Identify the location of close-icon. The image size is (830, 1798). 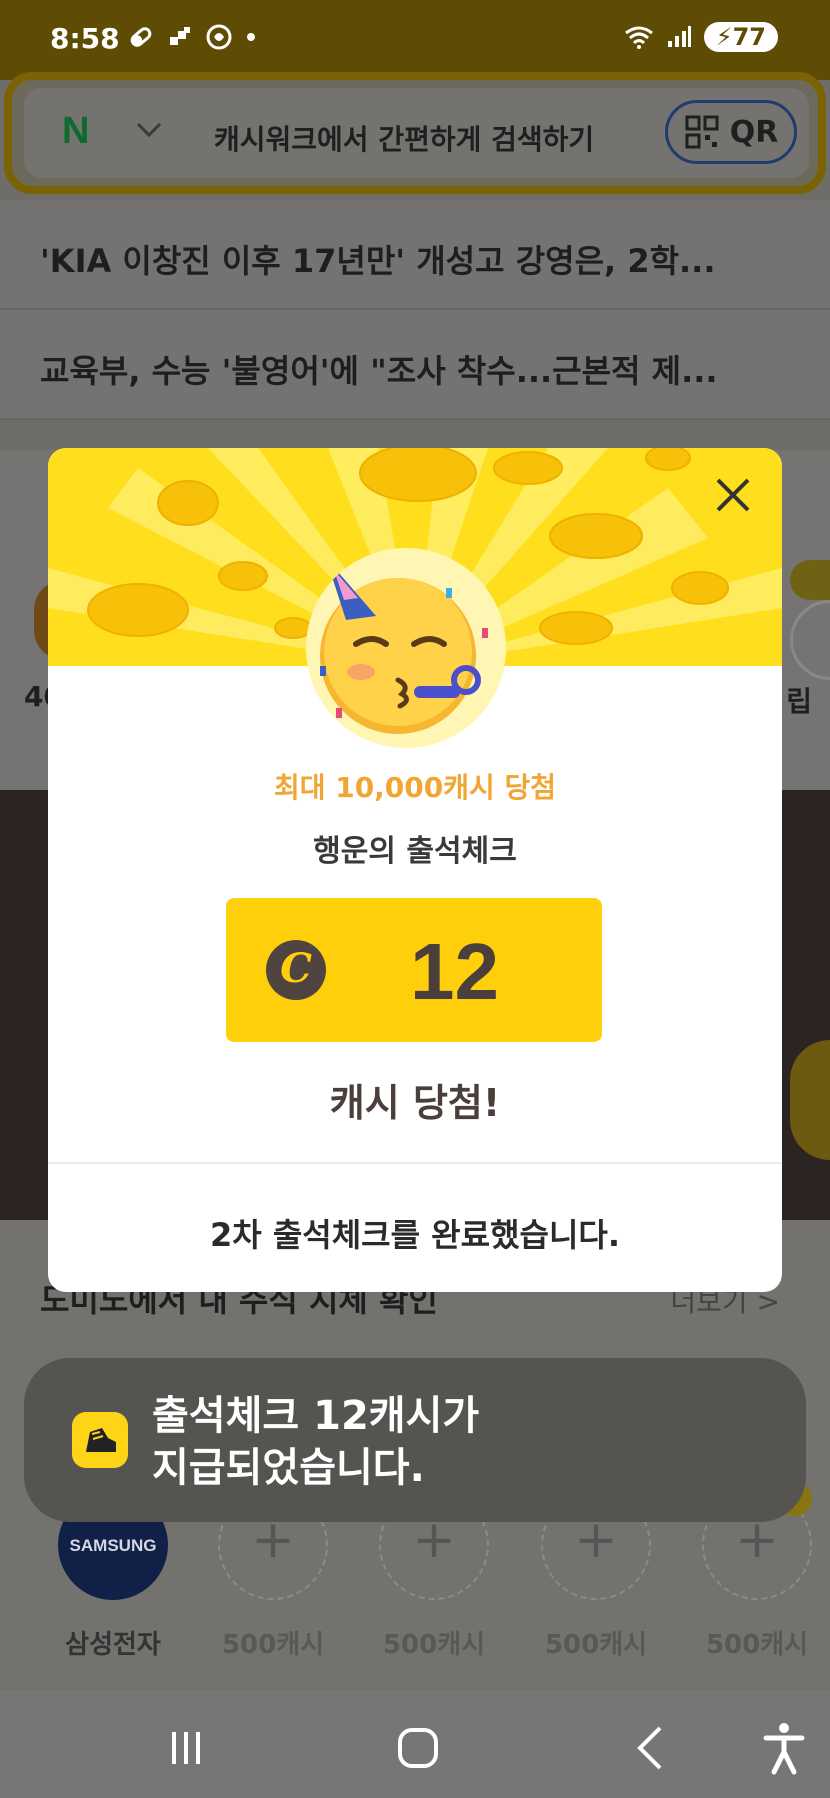
(733, 495).